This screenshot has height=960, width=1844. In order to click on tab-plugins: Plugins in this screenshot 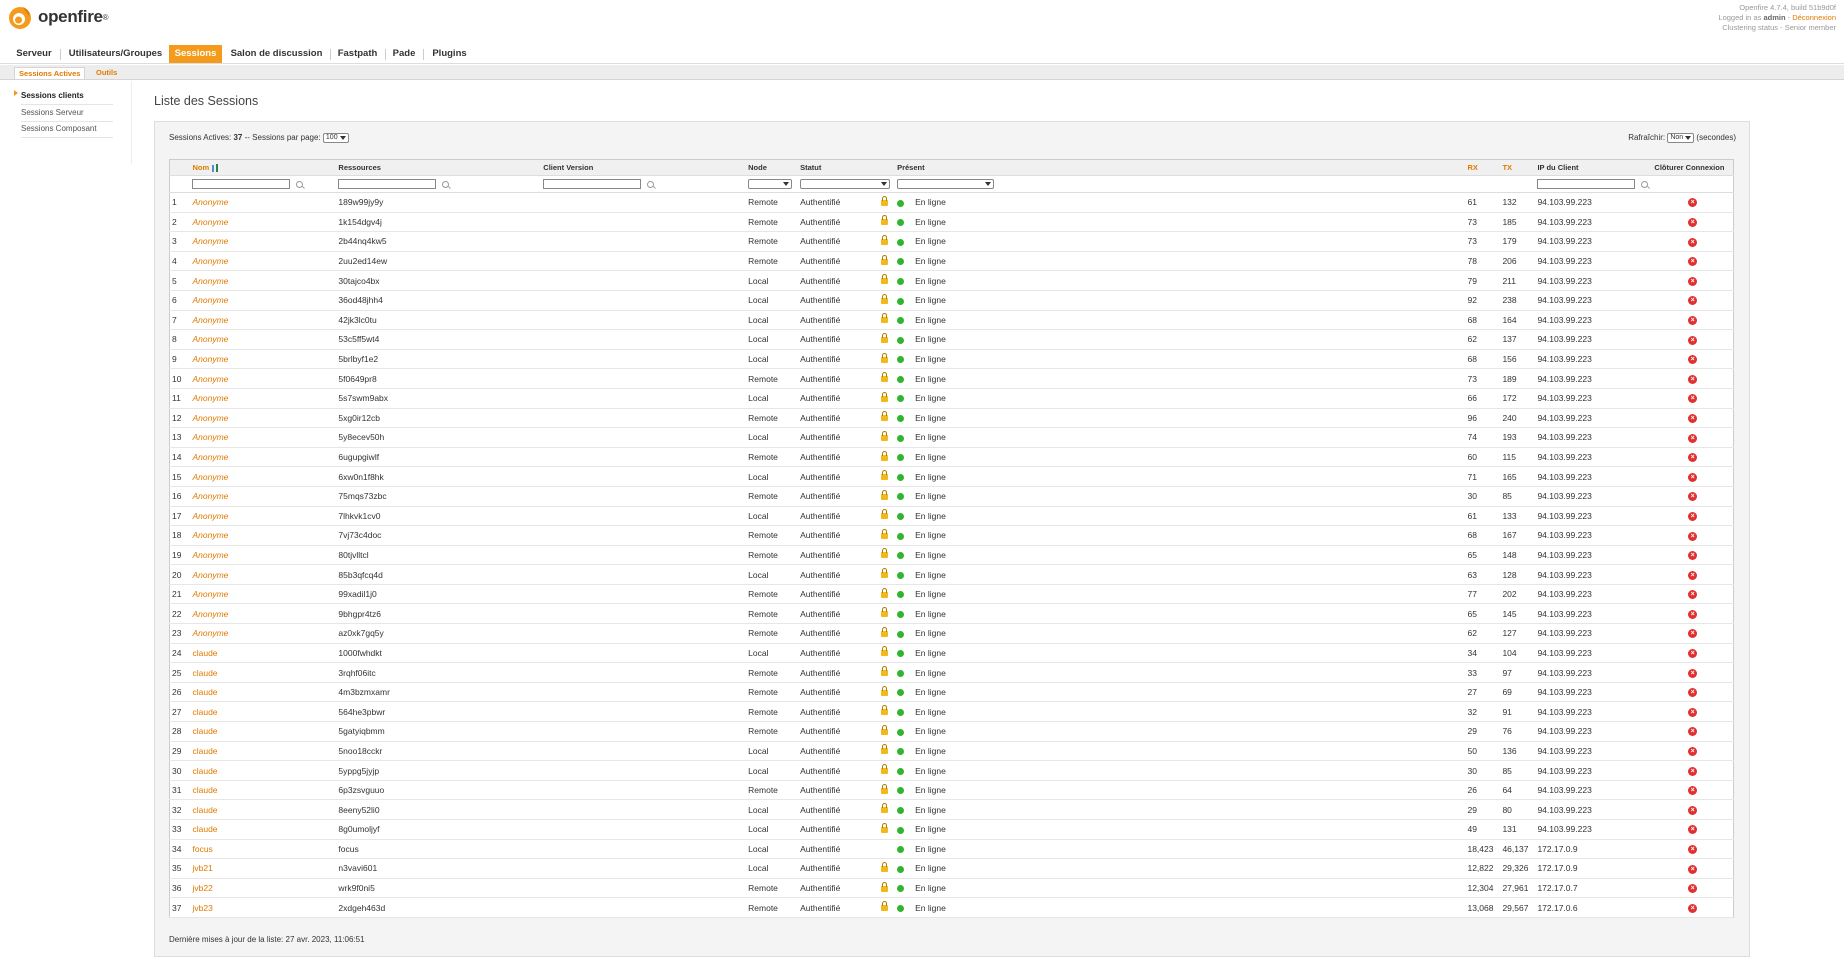, I will do `click(449, 54)`.